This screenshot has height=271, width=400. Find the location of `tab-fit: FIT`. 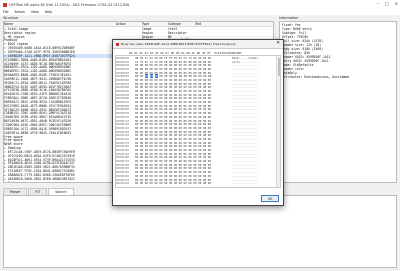

tab-fit: FIT is located at coordinates (38, 191).